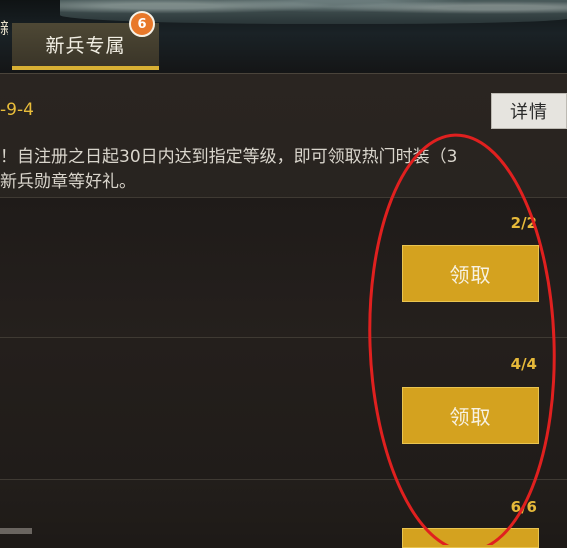 This screenshot has width=567, height=548. Describe the element at coordinates (283, 170) in the screenshot. I see `event-description: ！自注册之日起30日内达到指定等级，即可领取热门时装（3 新兵勋章等好礼。` at that location.